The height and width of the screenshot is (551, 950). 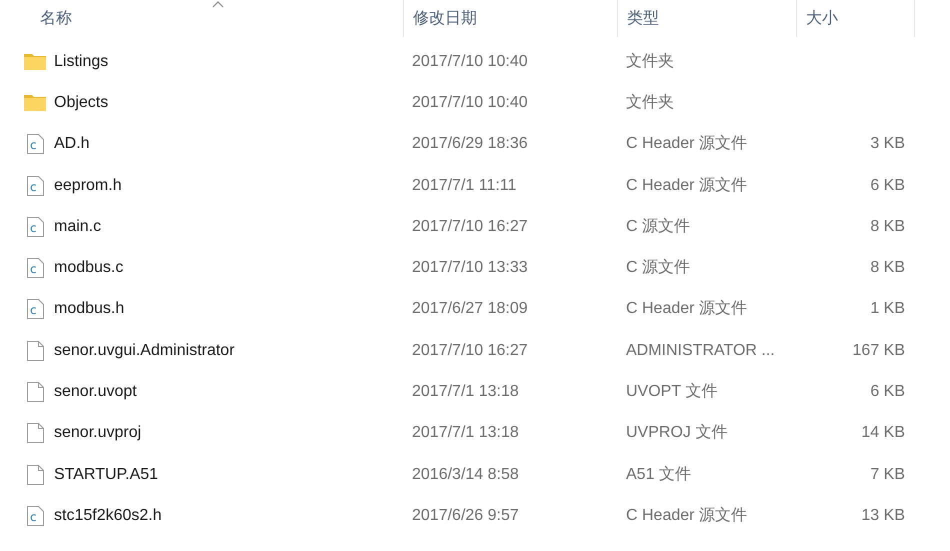 I want to click on file-name: STARTUP.A51, so click(x=106, y=474).